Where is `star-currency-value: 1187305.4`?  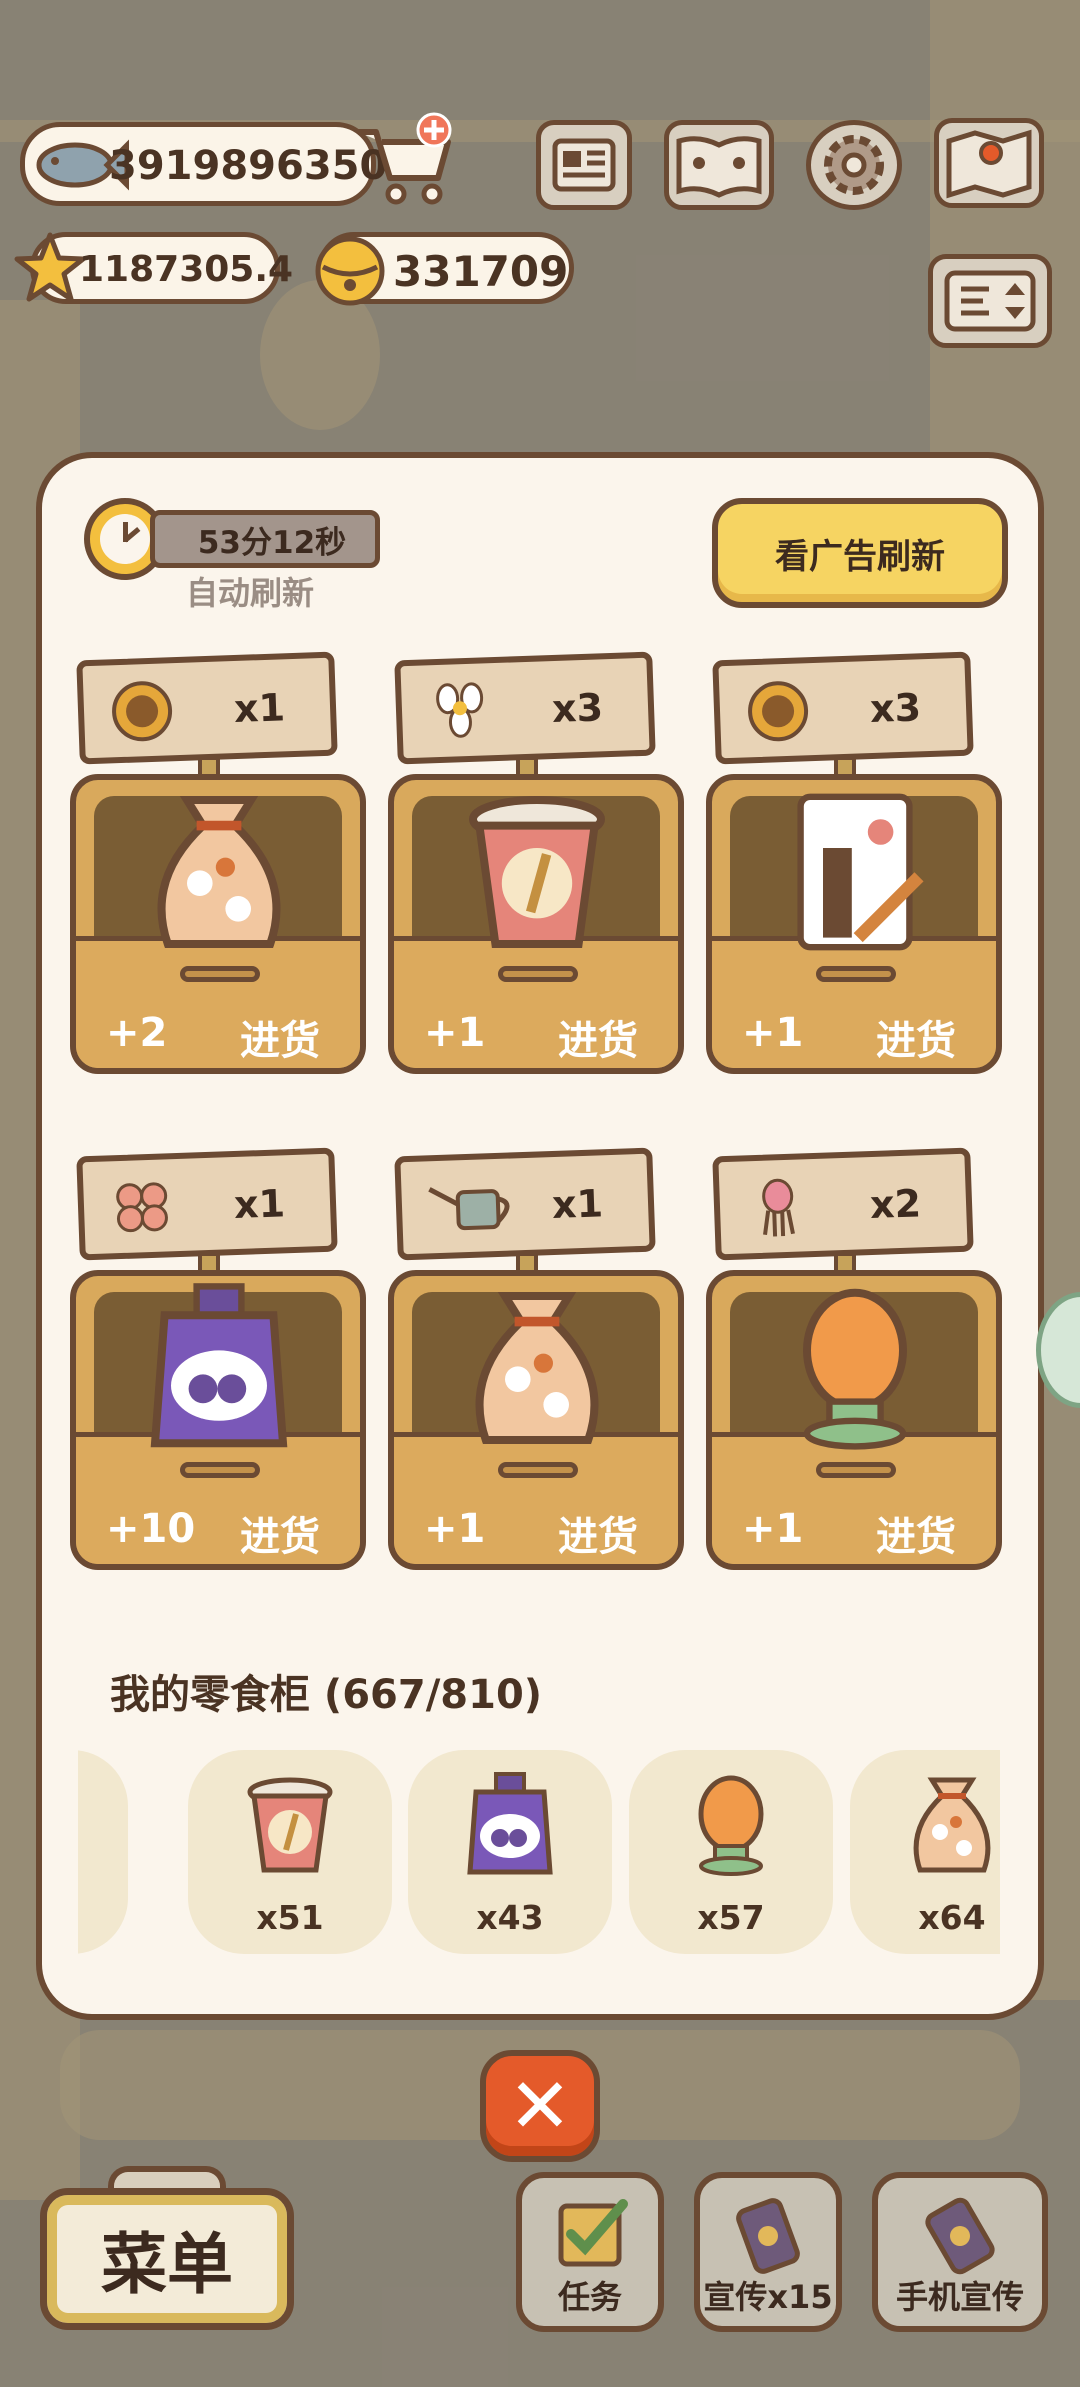 star-currency-value: 1187305.4 is located at coordinates (186, 269).